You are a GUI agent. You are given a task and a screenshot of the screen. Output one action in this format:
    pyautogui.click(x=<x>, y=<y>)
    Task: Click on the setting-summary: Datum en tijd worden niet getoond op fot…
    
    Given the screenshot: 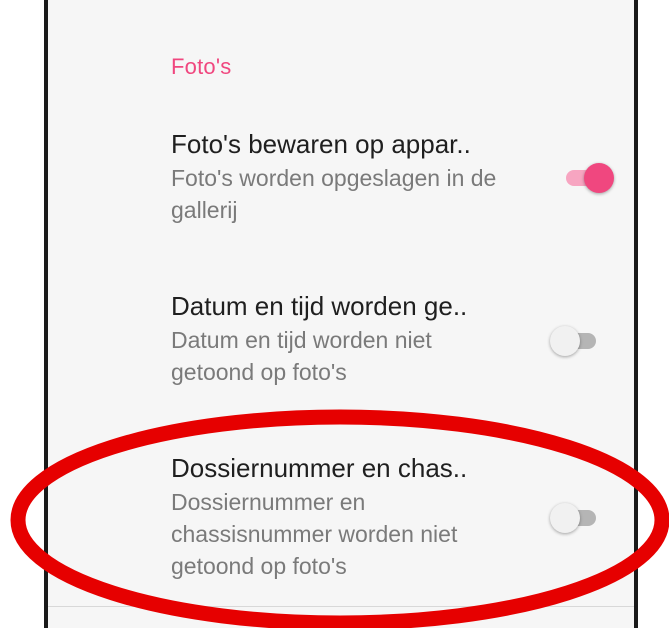 What is the action you would take?
    pyautogui.click(x=301, y=356)
    